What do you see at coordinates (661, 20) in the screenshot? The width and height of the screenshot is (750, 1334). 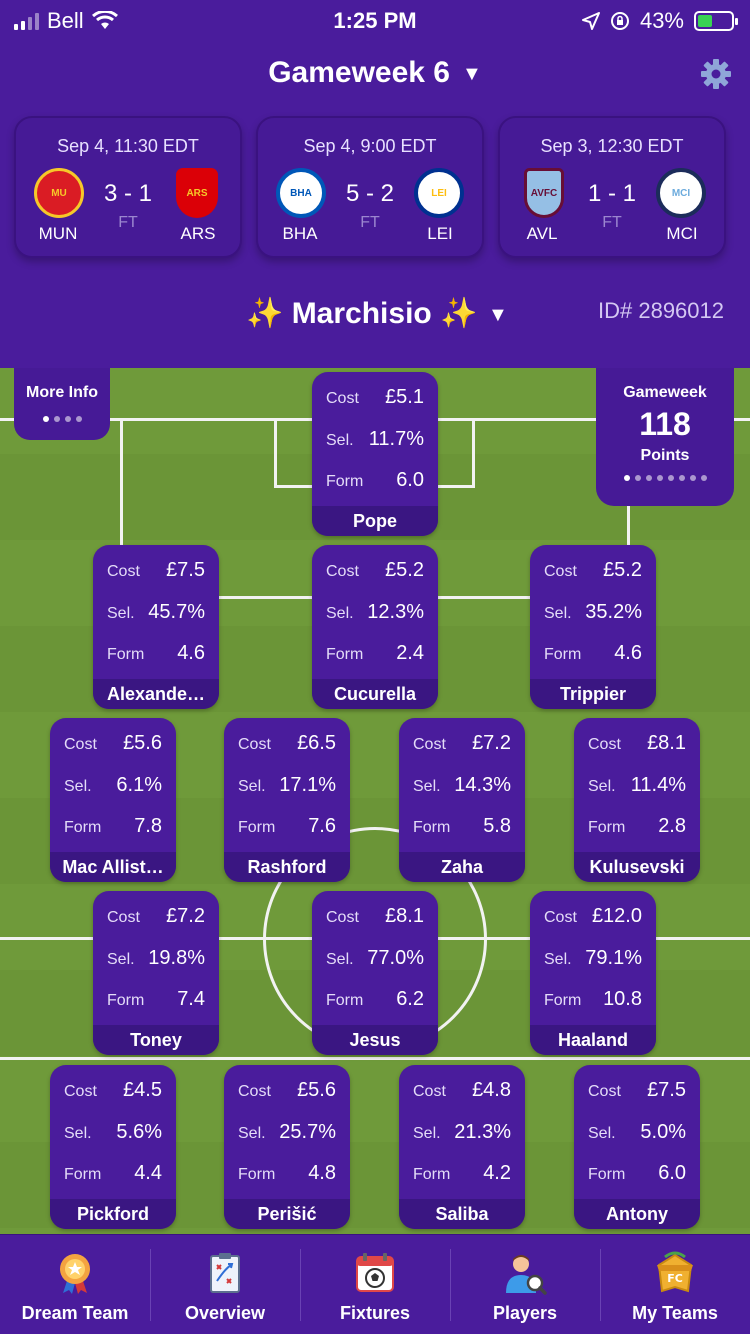 I see `battery-percent: 43%` at bounding box center [661, 20].